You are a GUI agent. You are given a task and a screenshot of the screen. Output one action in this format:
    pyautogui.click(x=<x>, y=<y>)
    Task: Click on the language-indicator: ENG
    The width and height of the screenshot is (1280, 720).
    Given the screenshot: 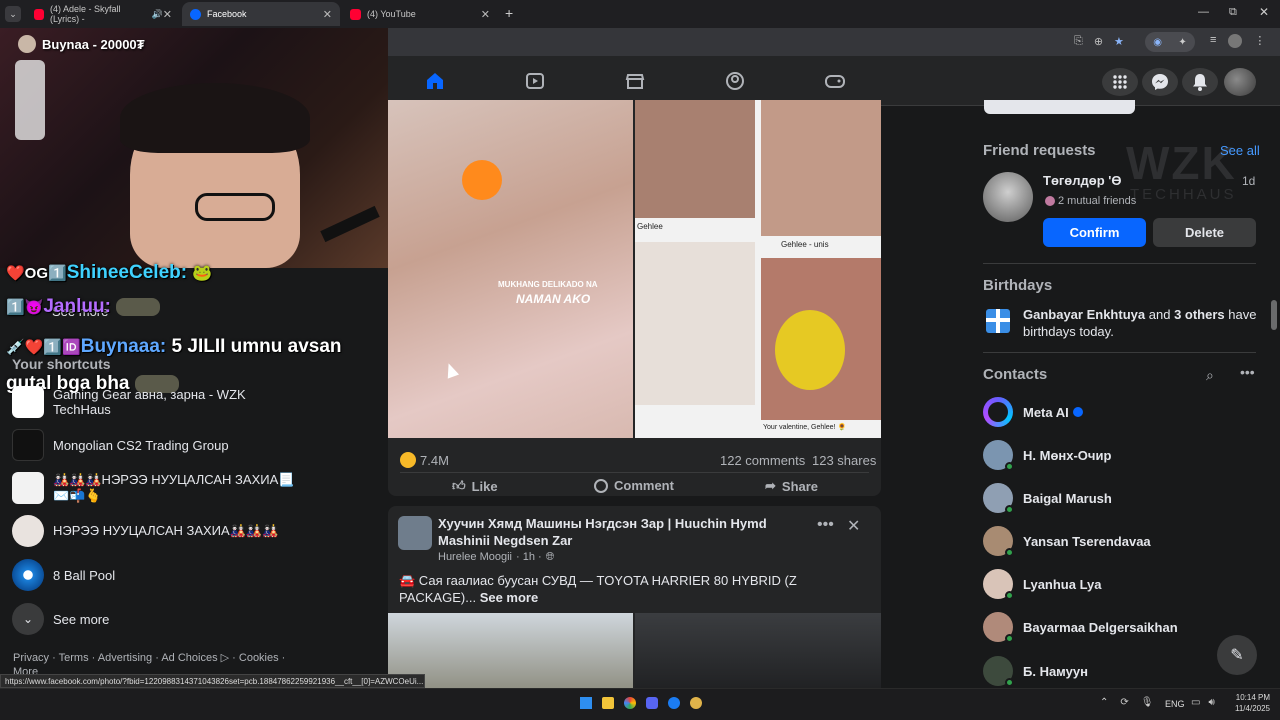 What is the action you would take?
    pyautogui.click(x=1175, y=704)
    